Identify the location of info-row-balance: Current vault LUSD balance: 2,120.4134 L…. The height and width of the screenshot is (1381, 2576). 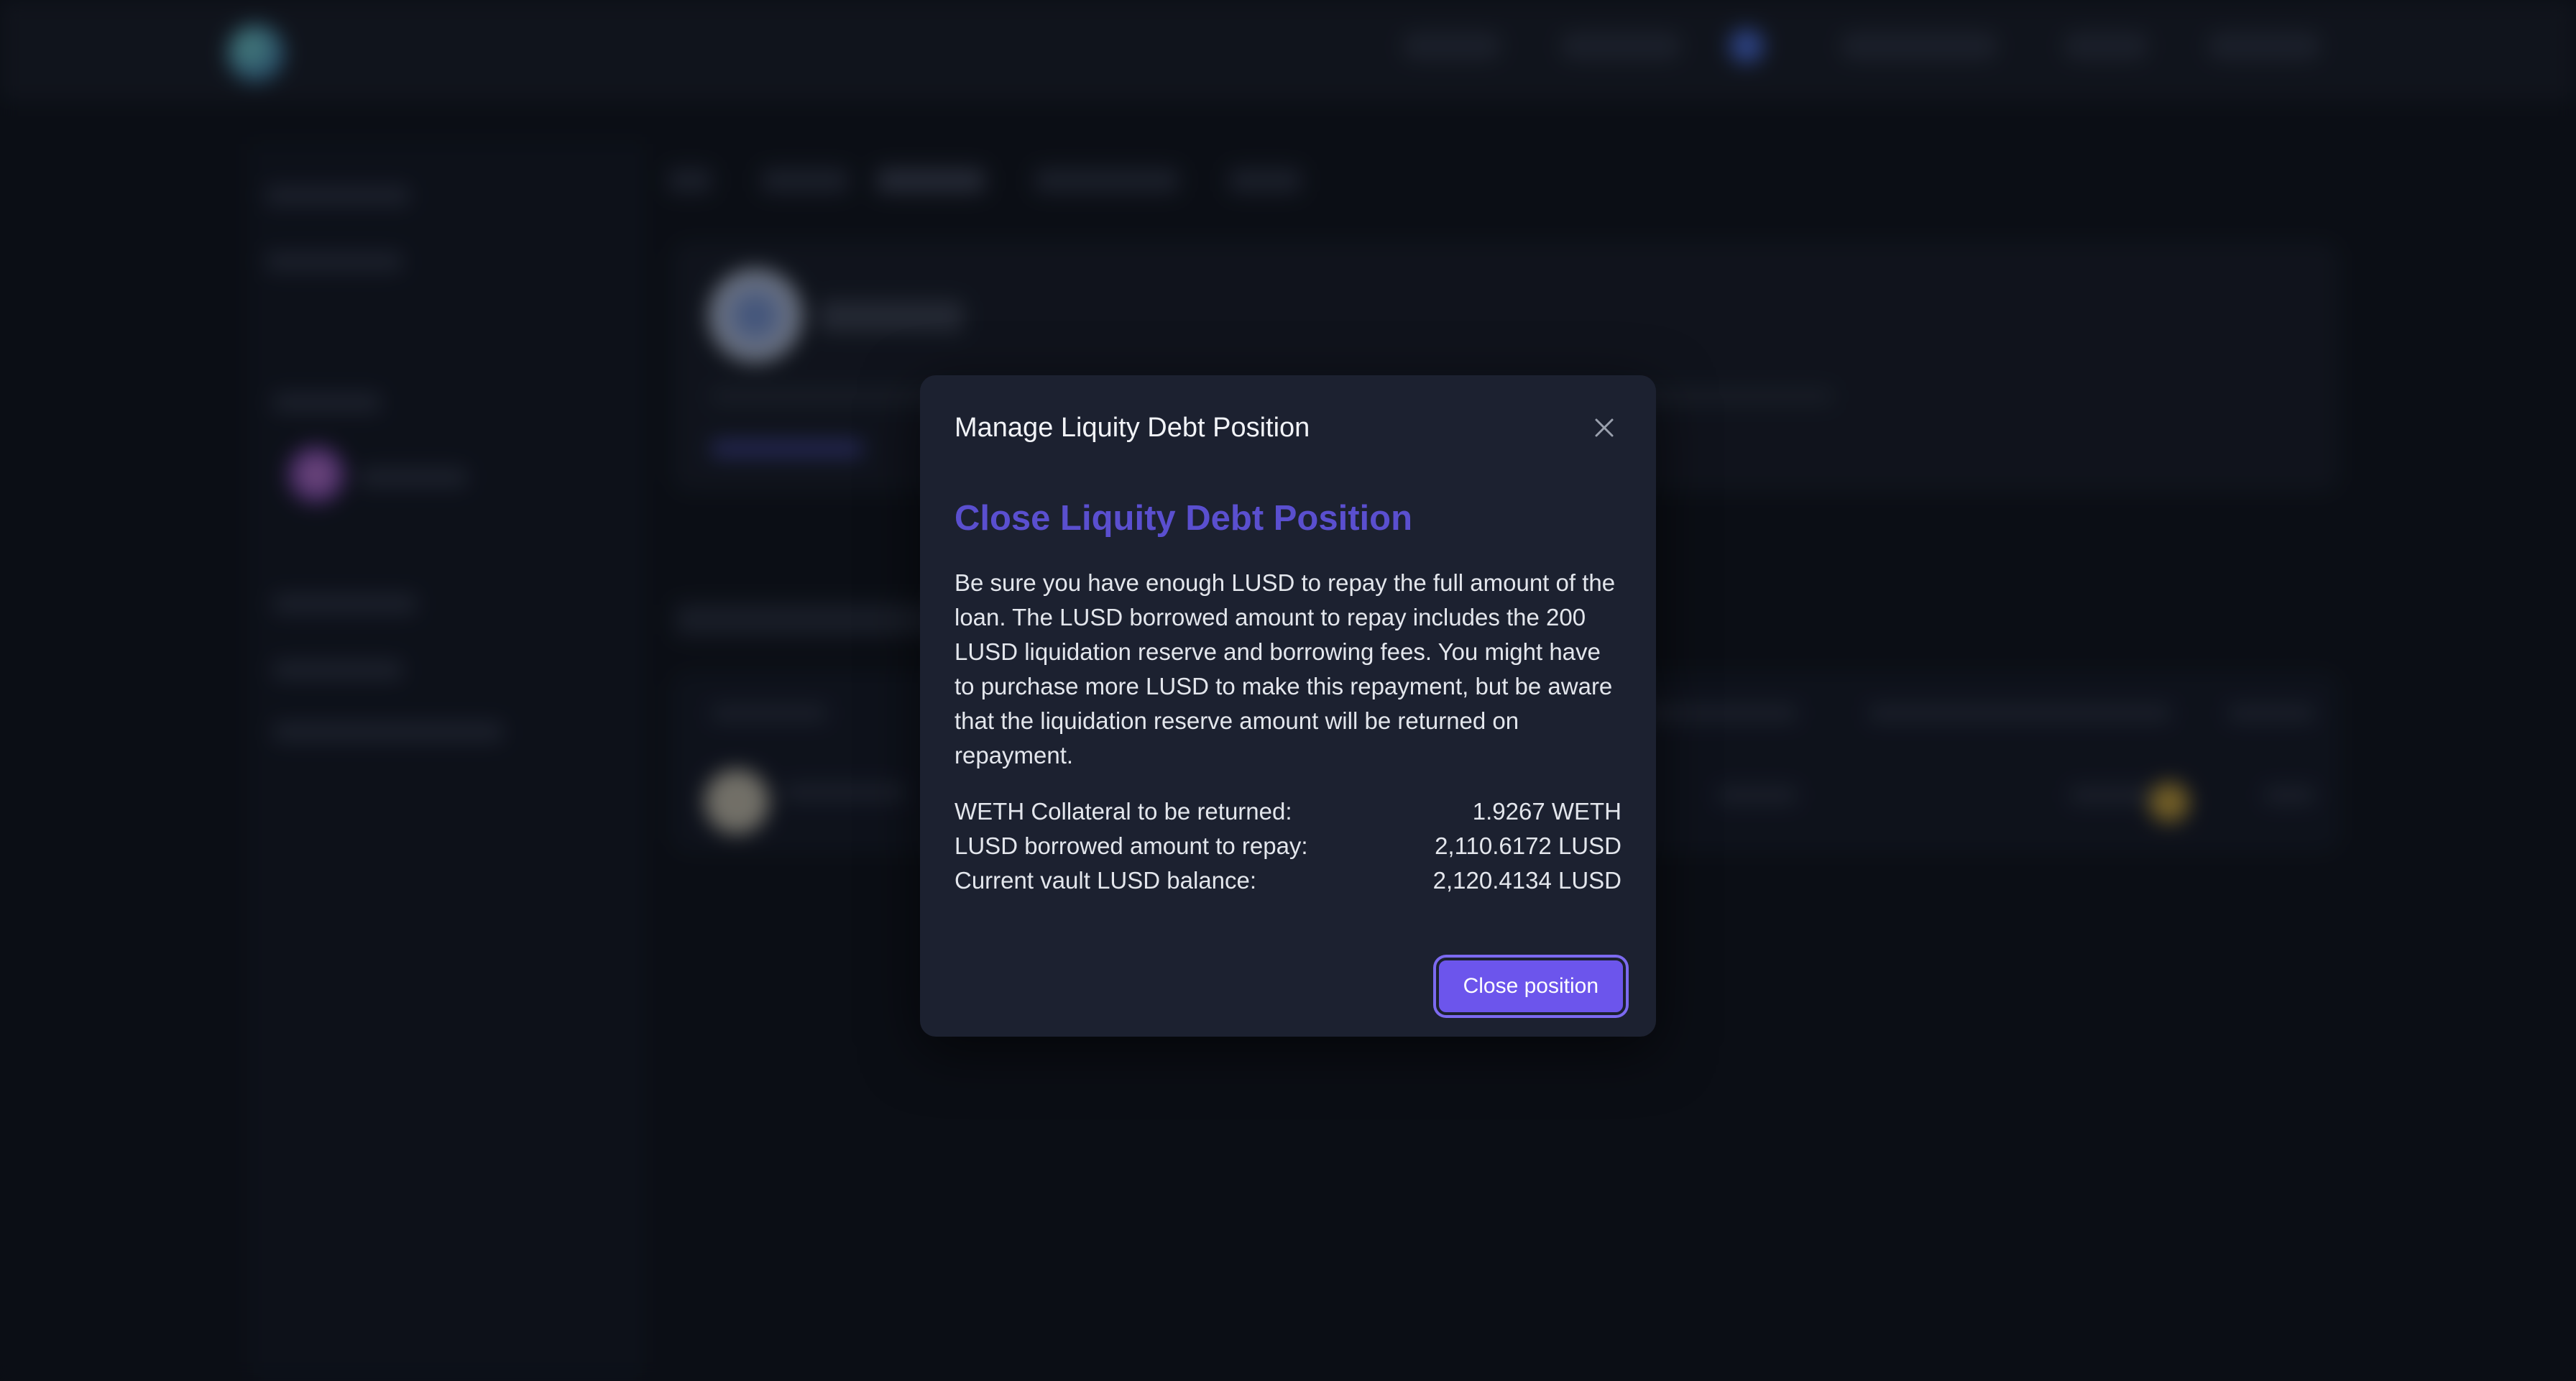
(1288, 880).